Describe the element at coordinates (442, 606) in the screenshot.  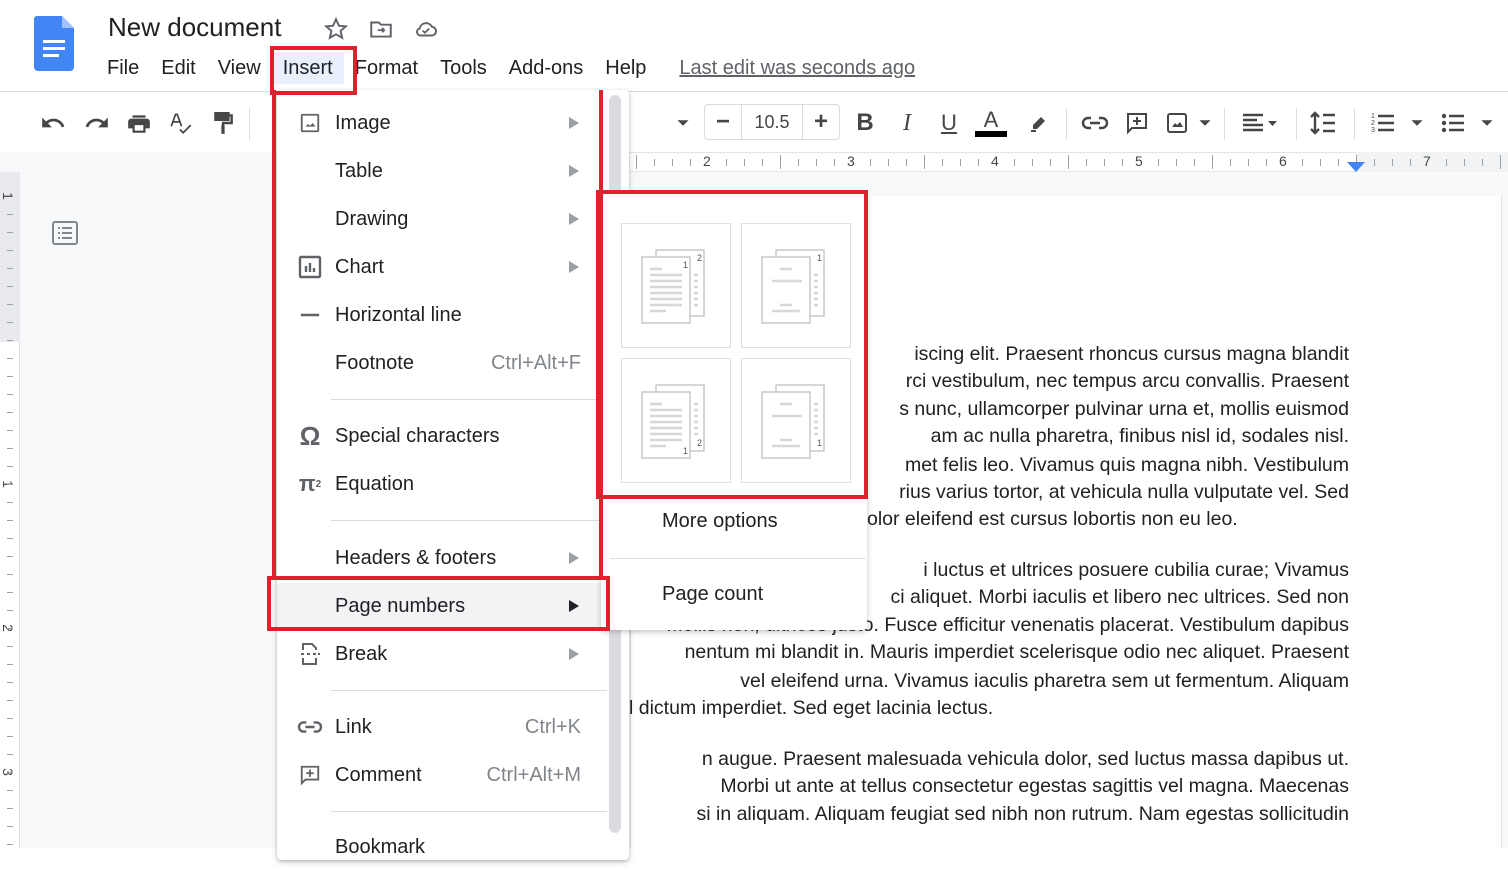
I see `menu-item-page-numbers: Page numbers` at that location.